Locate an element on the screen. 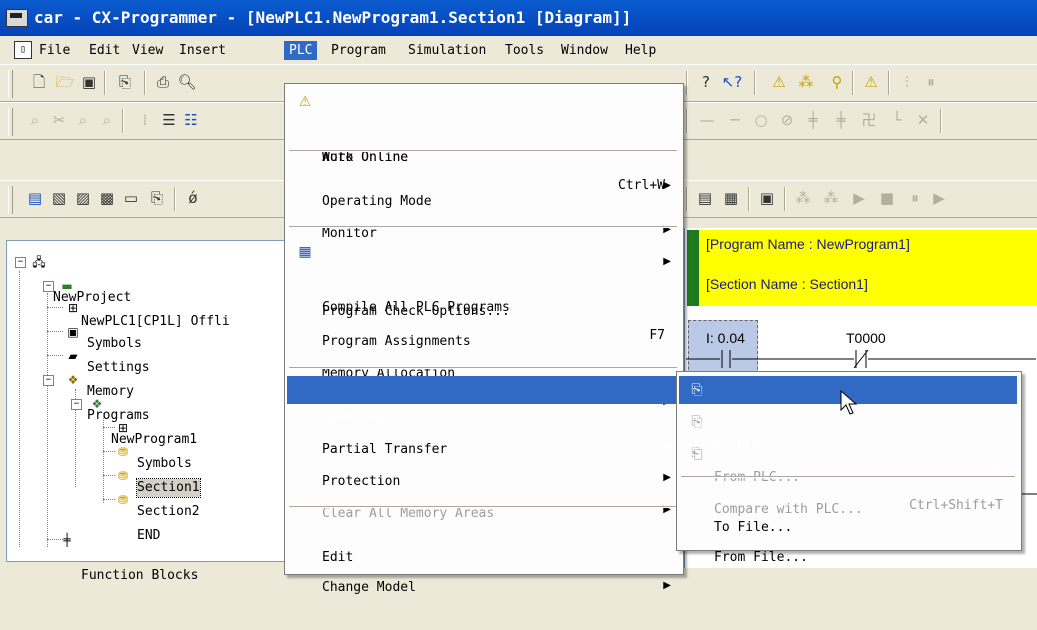  instruction-icon: 卍 is located at coordinates (869, 120).